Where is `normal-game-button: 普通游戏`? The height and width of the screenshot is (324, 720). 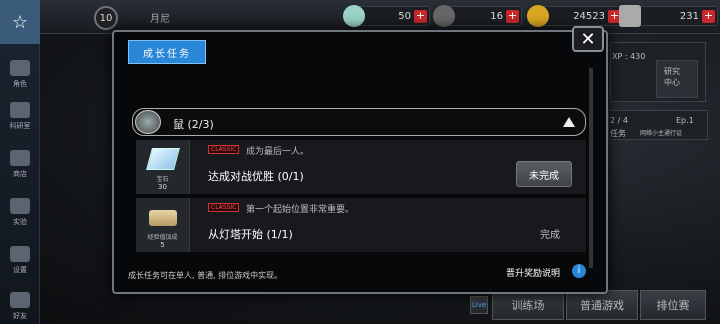 normal-game-button: 普通游戏 is located at coordinates (602, 305).